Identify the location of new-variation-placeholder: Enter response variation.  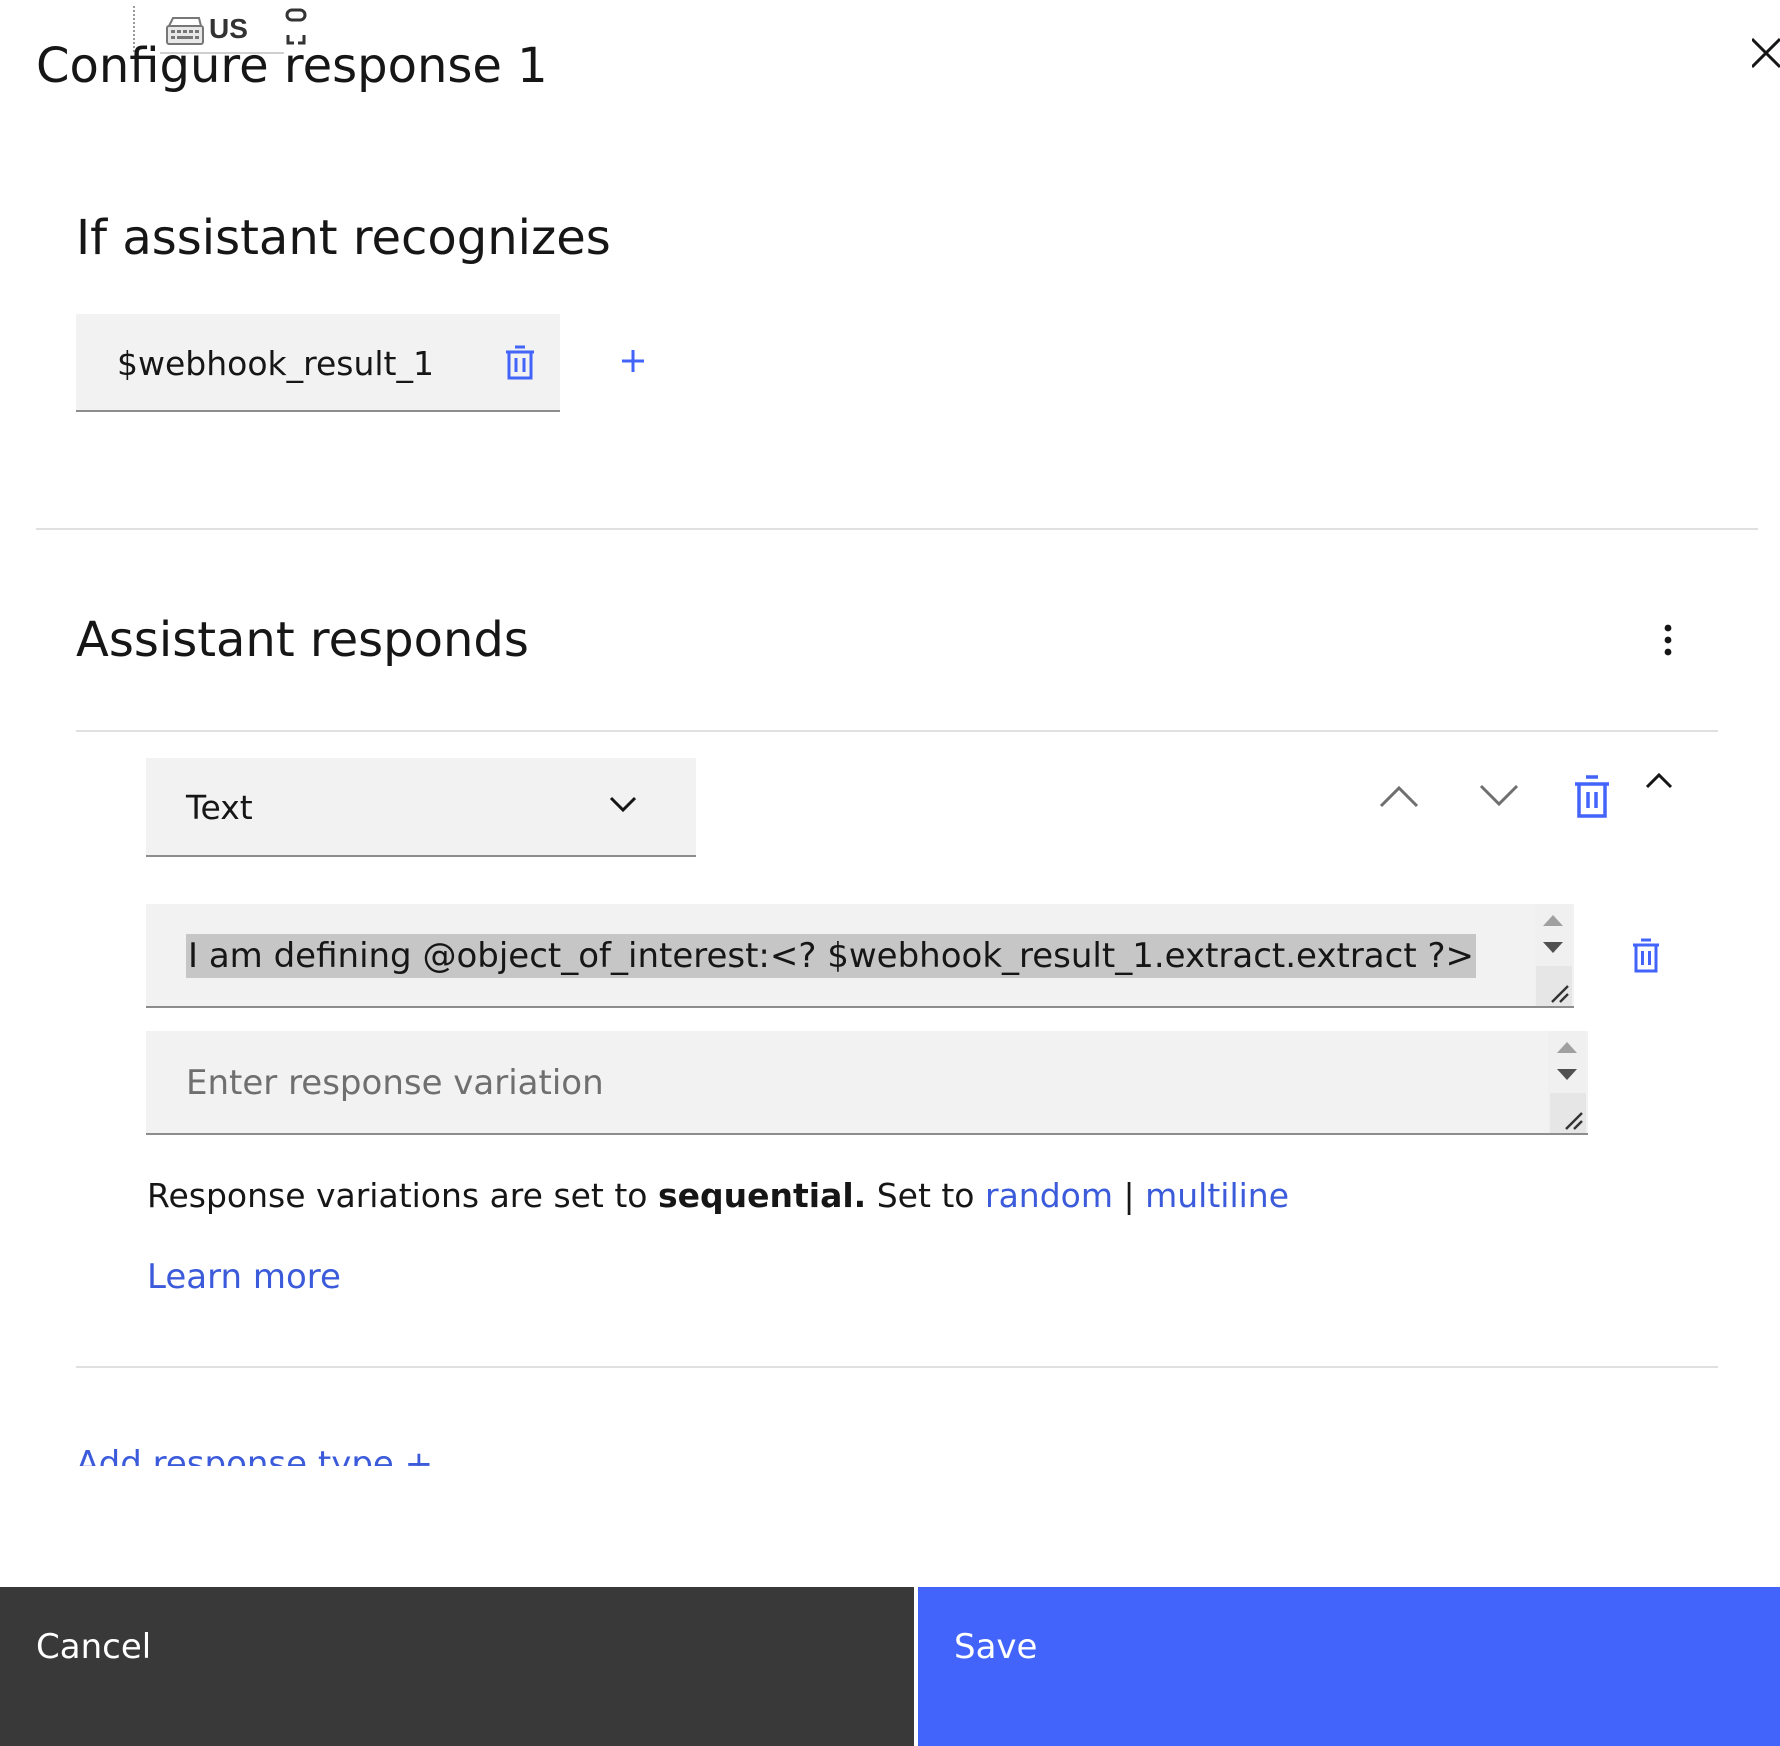
(395, 1083).